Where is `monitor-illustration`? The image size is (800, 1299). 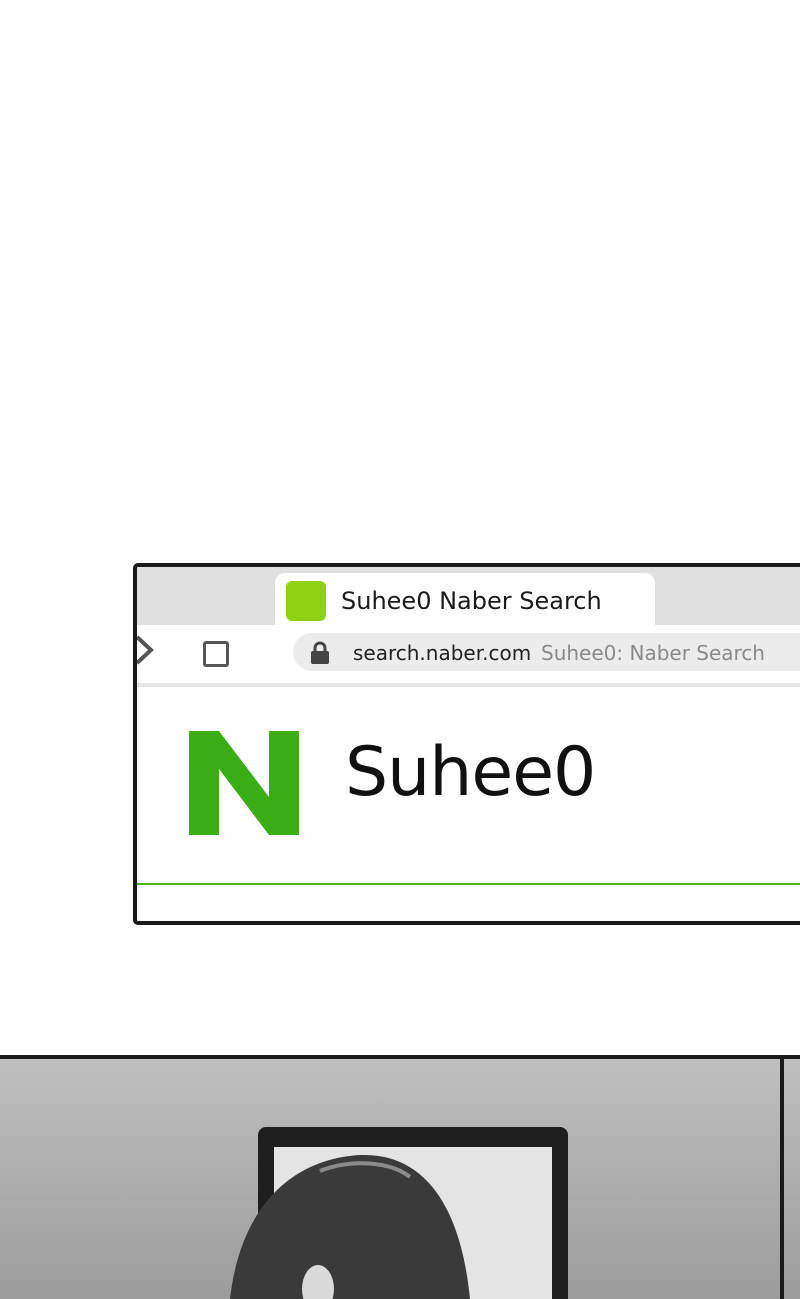 monitor-illustration is located at coordinates (507, 1179).